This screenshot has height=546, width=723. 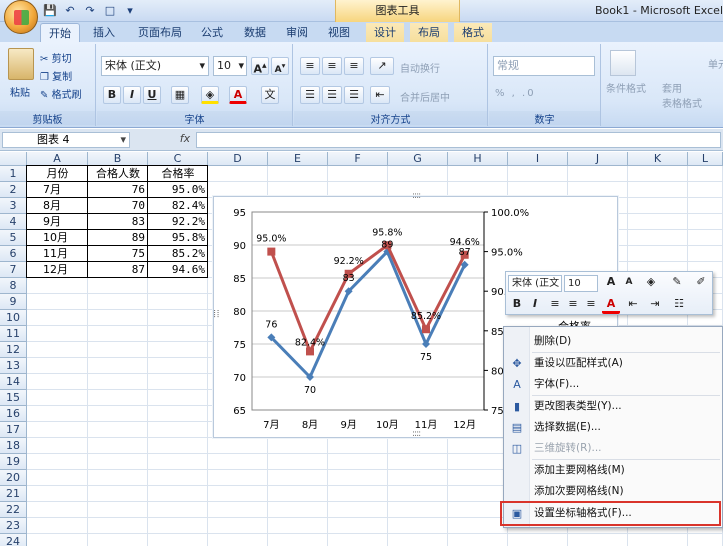 I want to click on table-cell: 87, so click(x=118, y=270).